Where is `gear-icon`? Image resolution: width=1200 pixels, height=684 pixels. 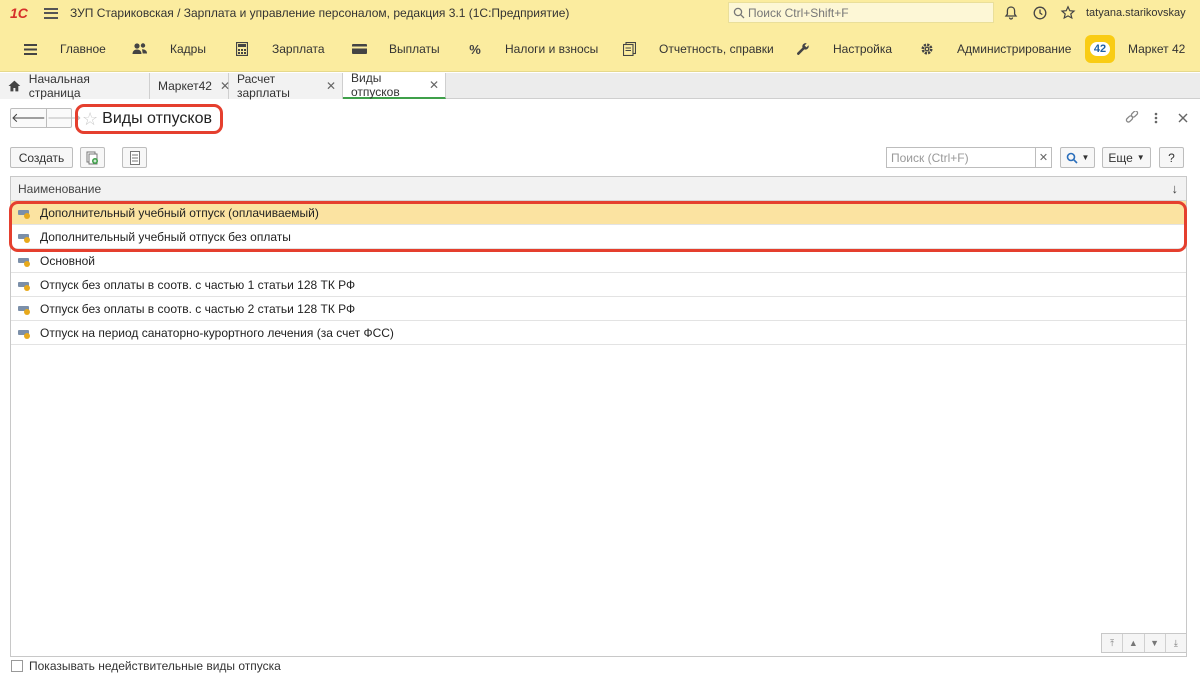 gear-icon is located at coordinates (927, 49).